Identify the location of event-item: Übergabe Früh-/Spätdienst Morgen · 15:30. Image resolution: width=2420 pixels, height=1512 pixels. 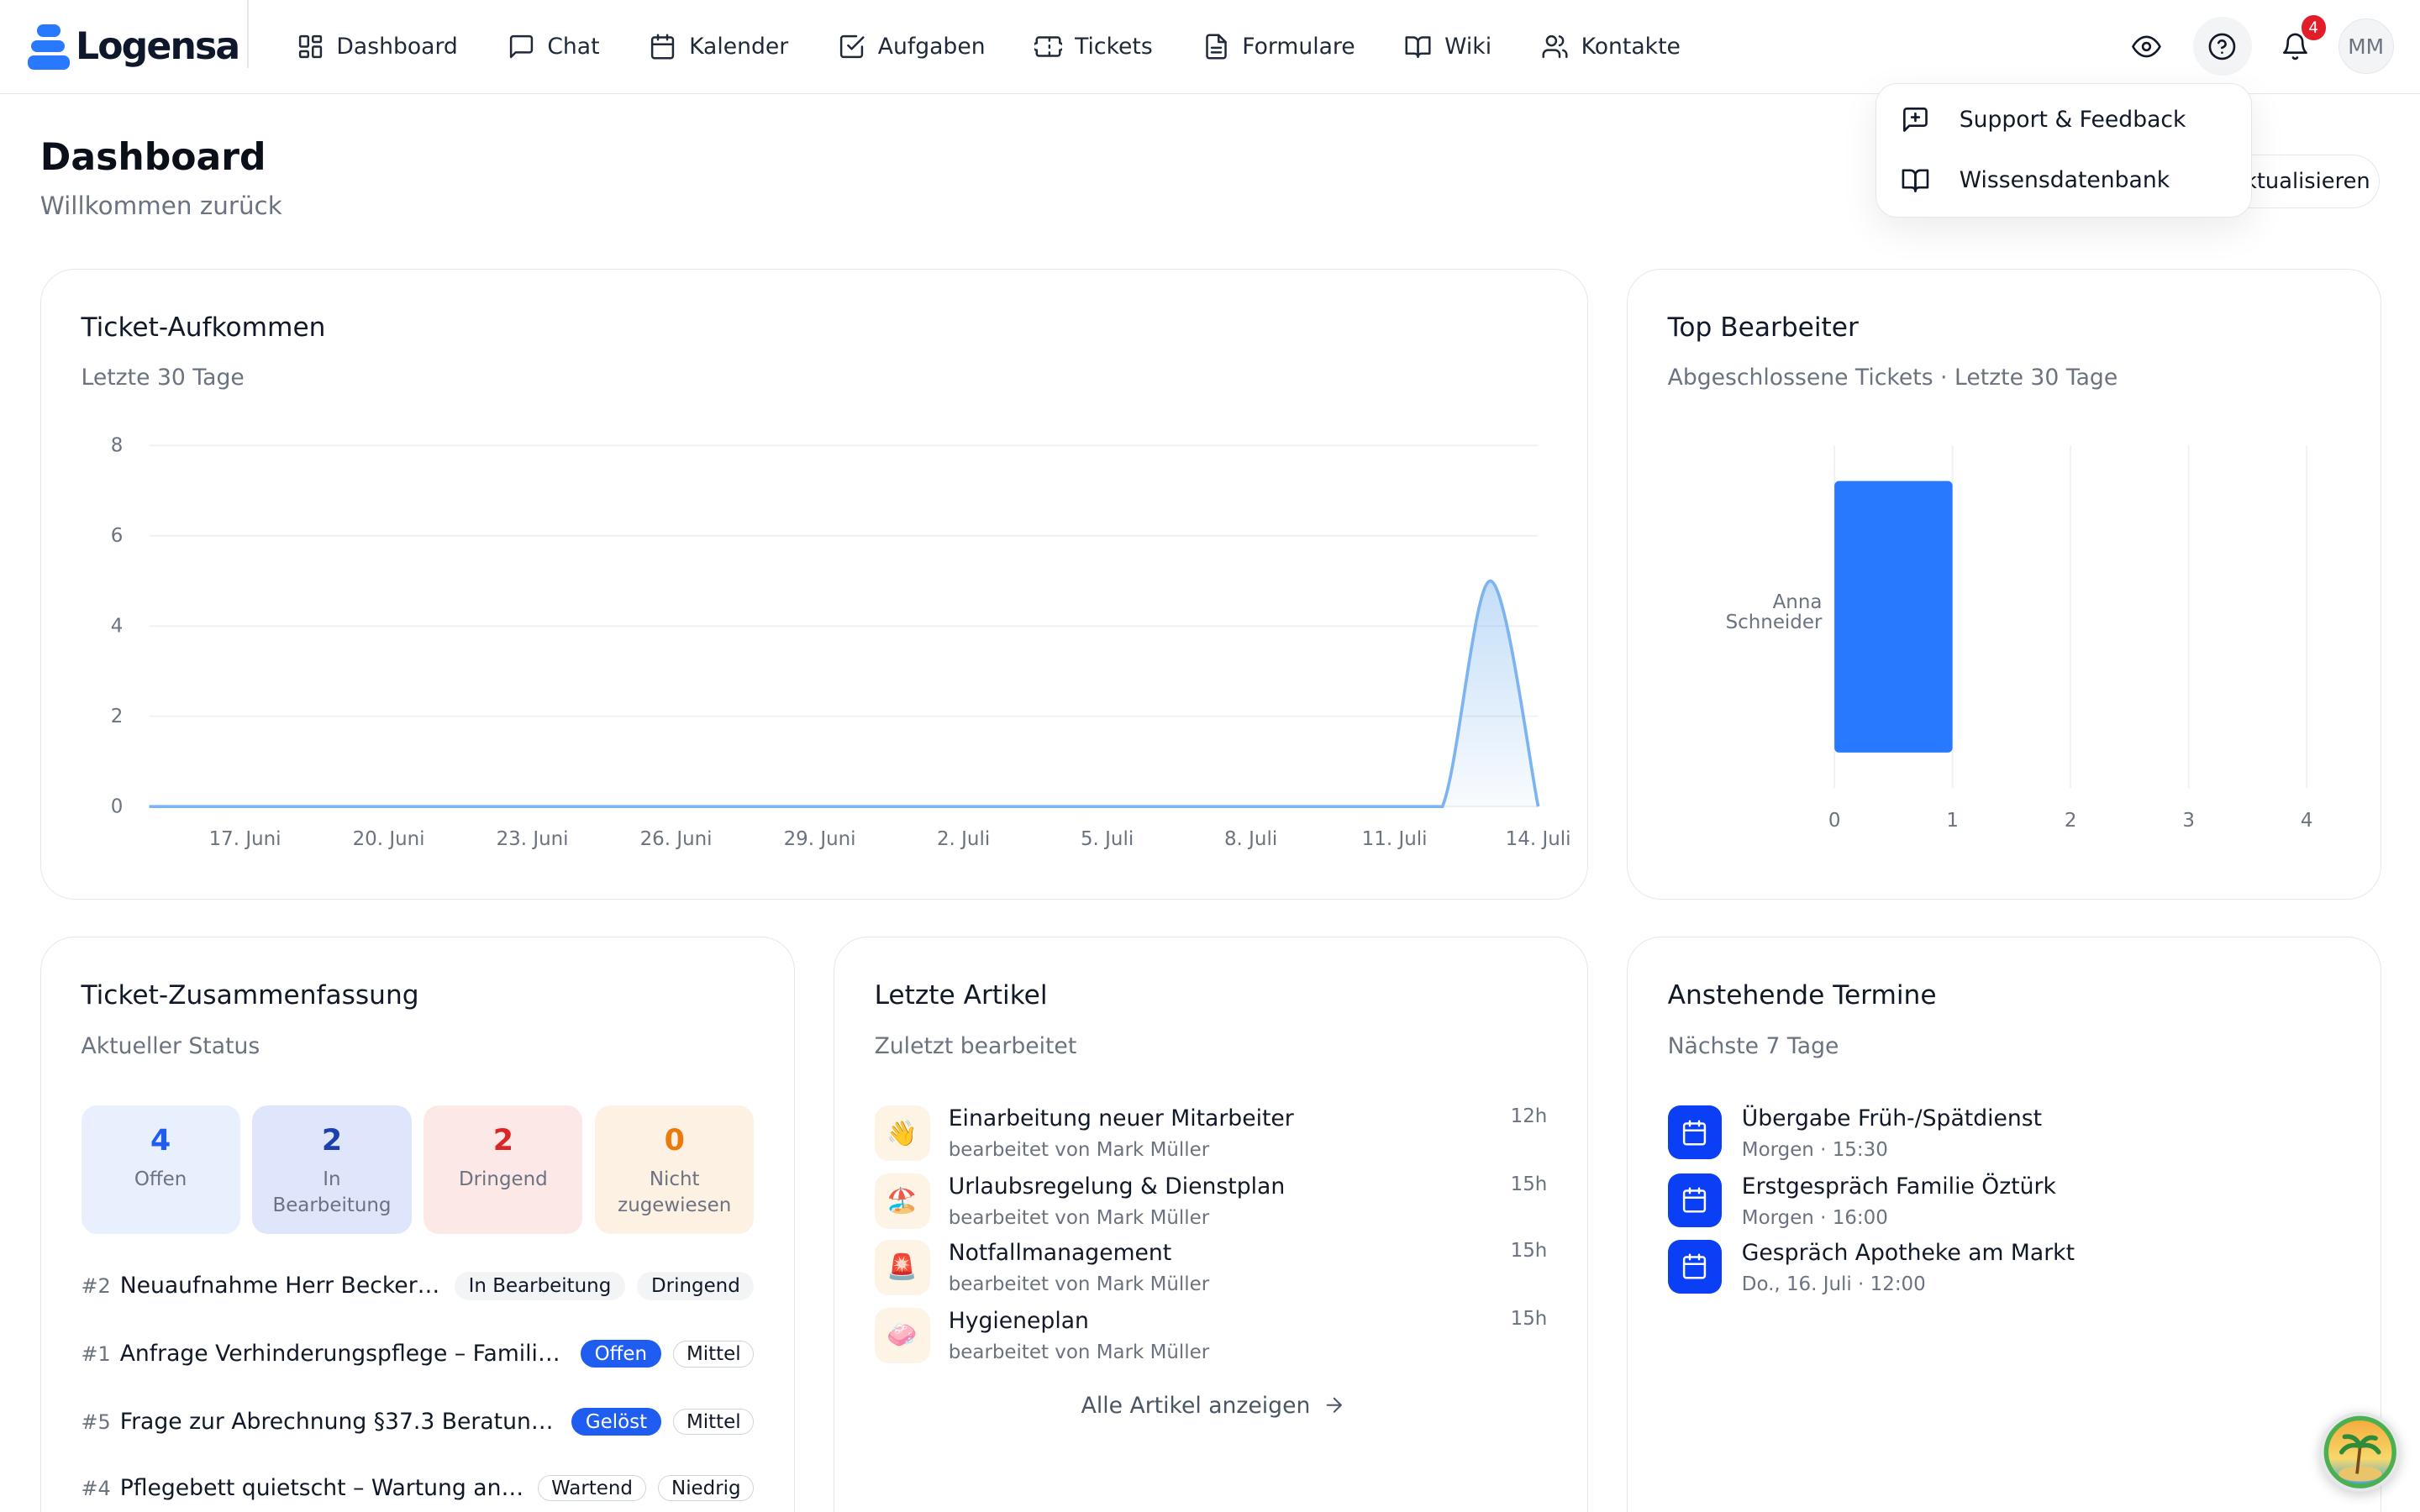
(2004, 1136).